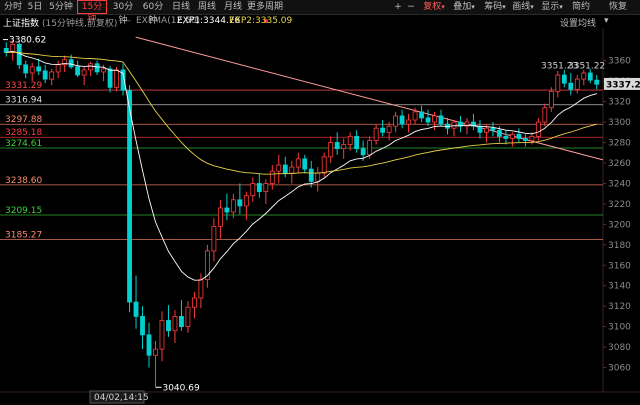 The width and height of the screenshot is (640, 405). What do you see at coordinates (121, 398) in the screenshot?
I see `x-axis-label: 04/02,14:15` at bounding box center [121, 398].